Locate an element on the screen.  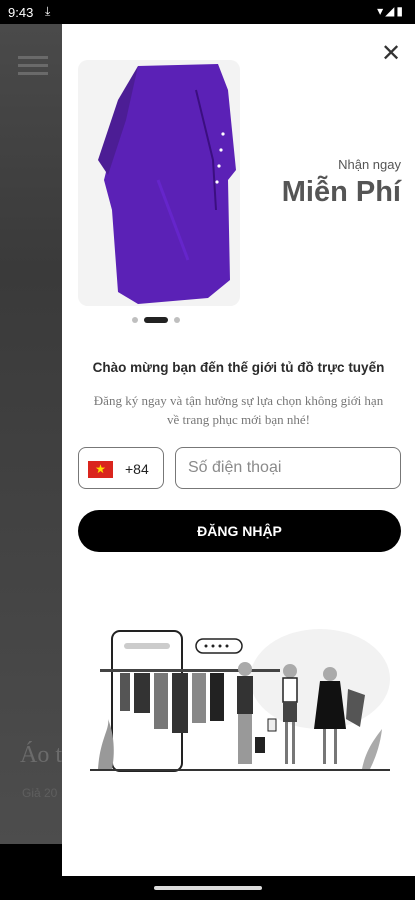
background-product-price: Giả 20 is located at coordinates (40, 793).